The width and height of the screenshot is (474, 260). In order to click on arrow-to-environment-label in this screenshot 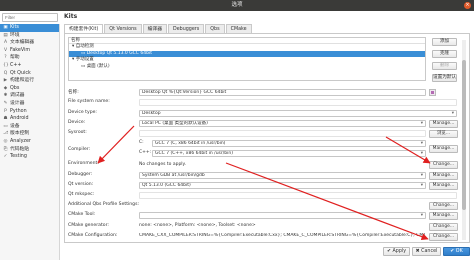, I will do `click(116, 144)`.